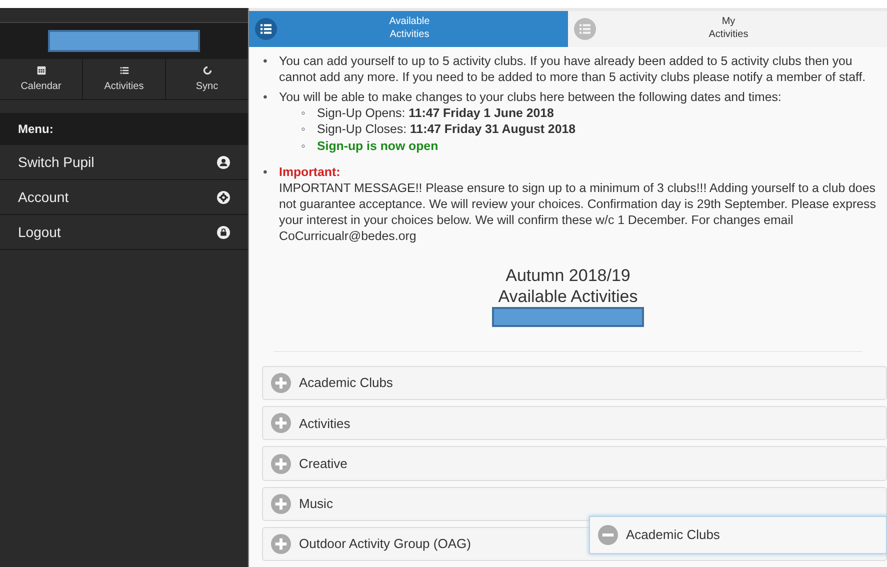  Describe the element at coordinates (207, 70) in the screenshot. I see `sync-icon` at that location.